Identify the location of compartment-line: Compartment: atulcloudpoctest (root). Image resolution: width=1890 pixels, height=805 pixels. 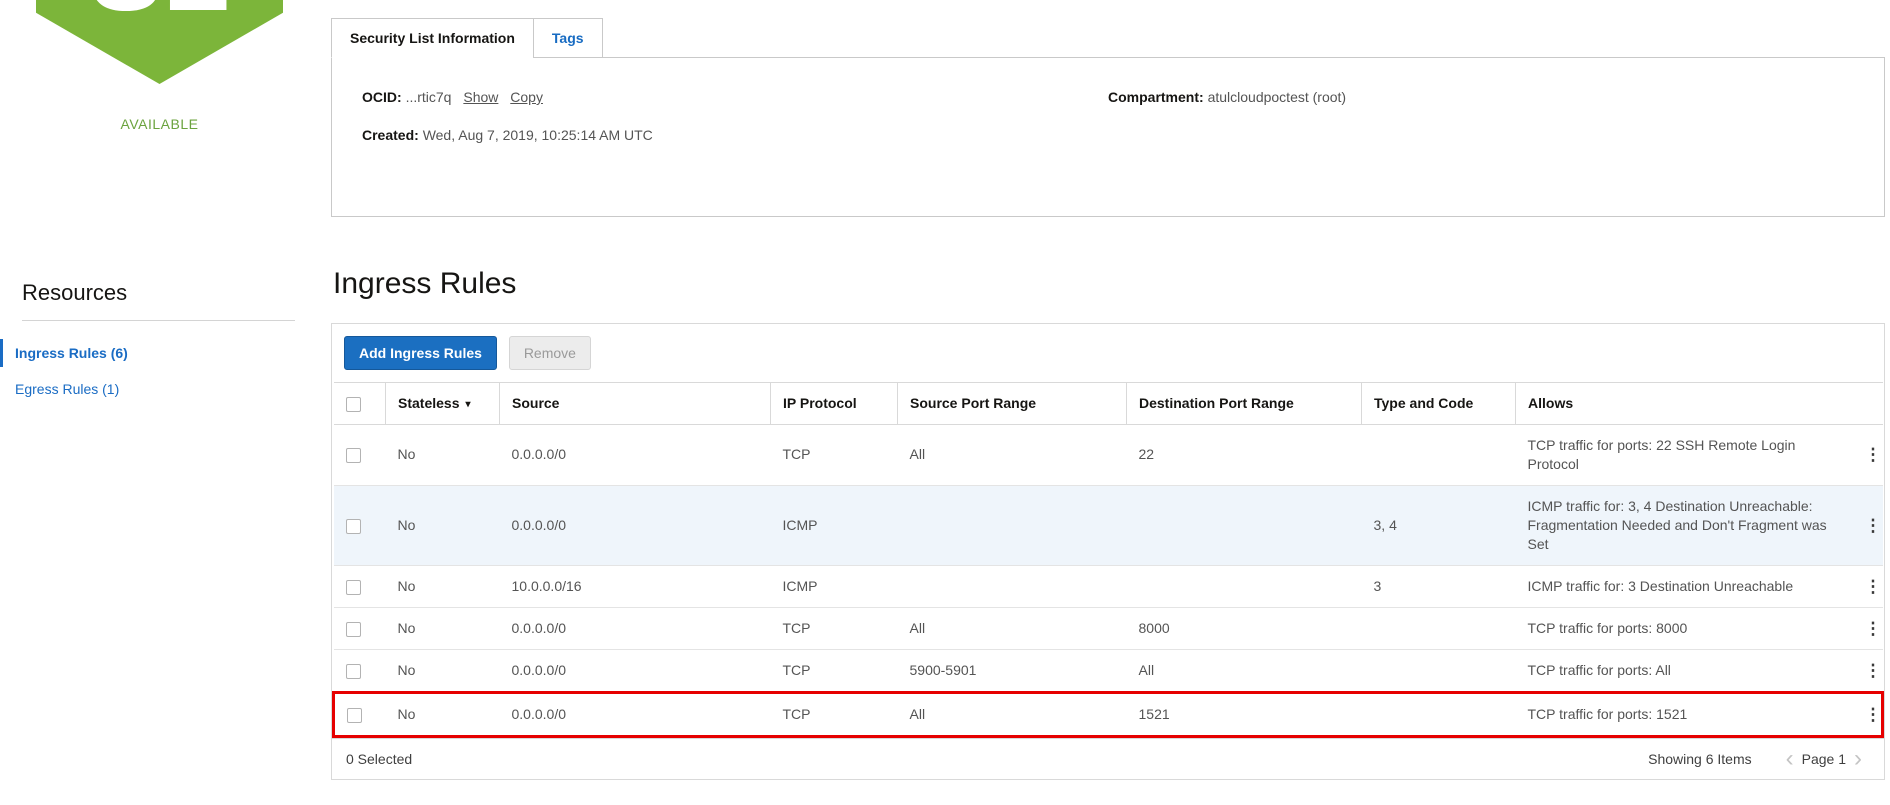
(1481, 97).